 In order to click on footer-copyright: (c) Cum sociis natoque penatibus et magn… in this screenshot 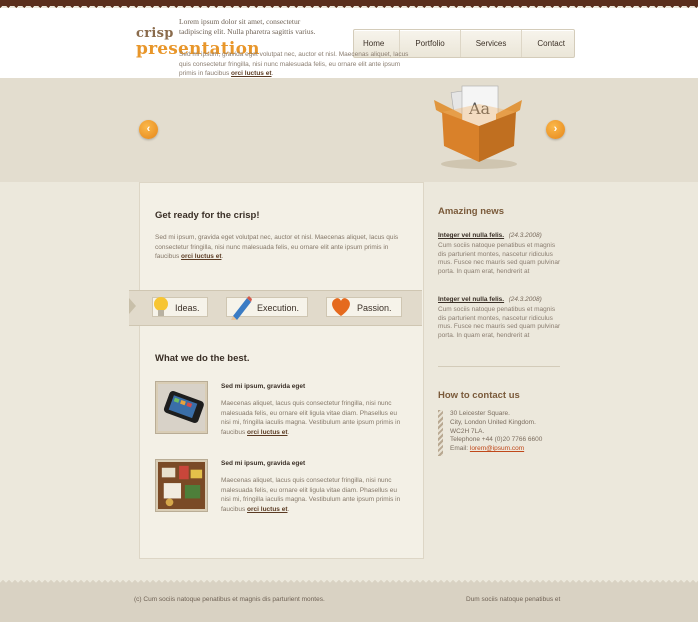, I will do `click(229, 599)`.